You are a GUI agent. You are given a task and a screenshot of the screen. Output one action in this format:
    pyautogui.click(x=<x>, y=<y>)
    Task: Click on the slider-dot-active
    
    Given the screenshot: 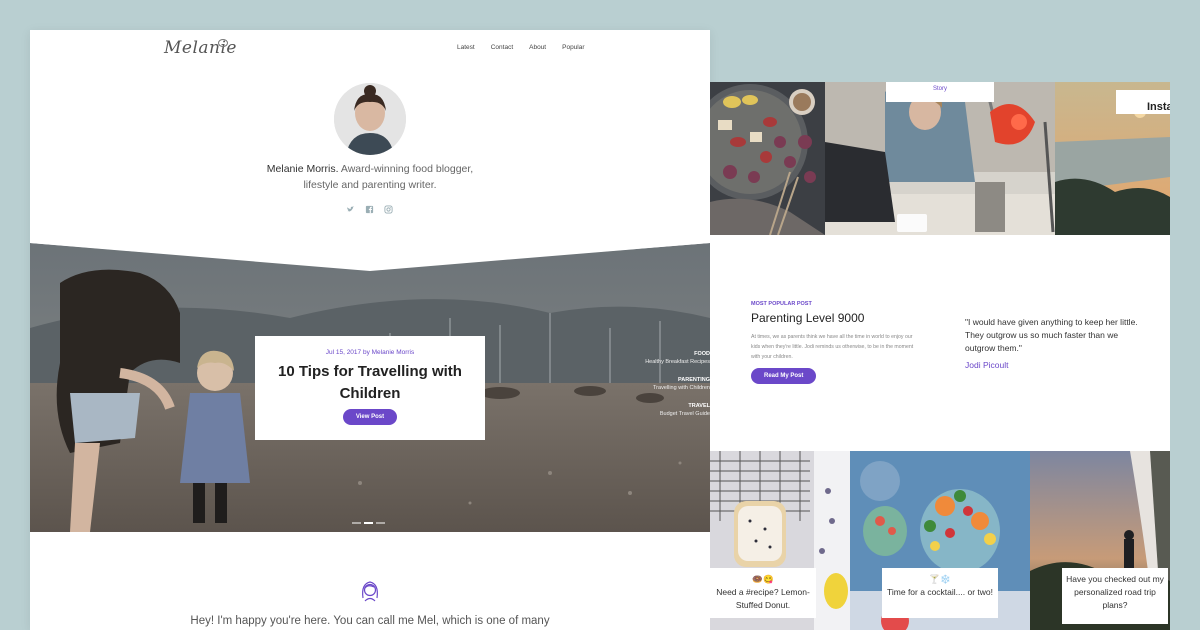 What is the action you would take?
    pyautogui.click(x=368, y=523)
    